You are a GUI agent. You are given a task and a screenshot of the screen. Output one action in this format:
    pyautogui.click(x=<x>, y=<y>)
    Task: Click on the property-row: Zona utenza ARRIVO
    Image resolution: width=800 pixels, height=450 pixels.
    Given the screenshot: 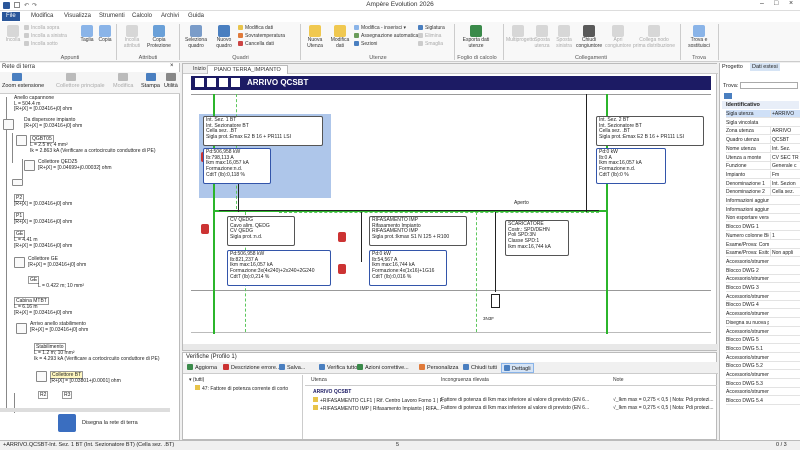 What is the action you would take?
    pyautogui.click(x=763, y=131)
    